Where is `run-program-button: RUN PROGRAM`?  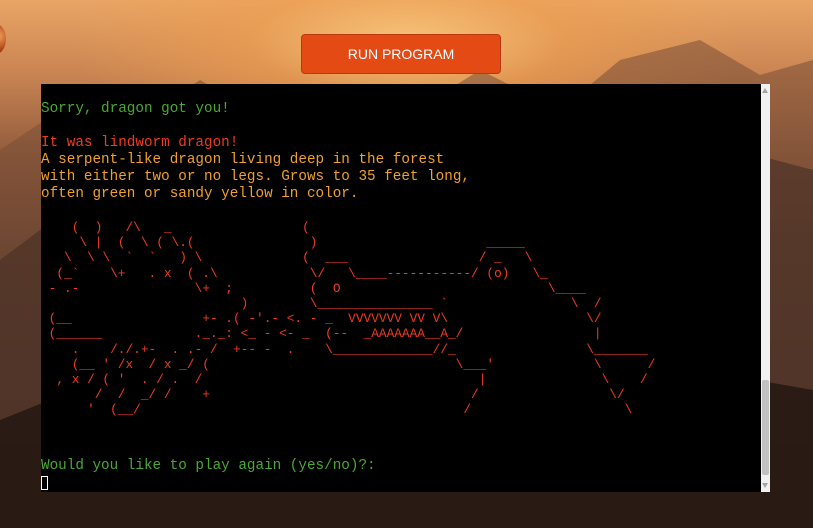 run-program-button: RUN PROGRAM is located at coordinates (401, 54).